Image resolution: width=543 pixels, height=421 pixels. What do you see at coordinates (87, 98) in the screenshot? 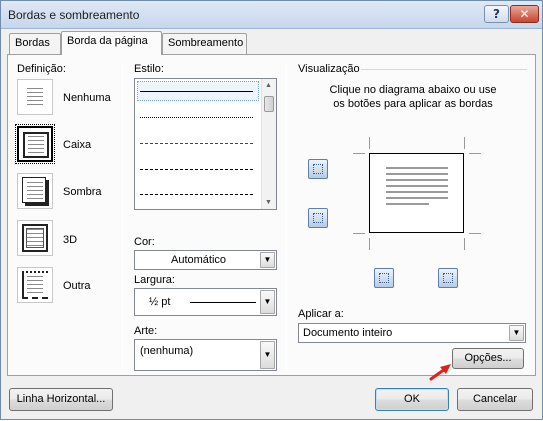
I see `setting-none-label: Nenhuma` at bounding box center [87, 98].